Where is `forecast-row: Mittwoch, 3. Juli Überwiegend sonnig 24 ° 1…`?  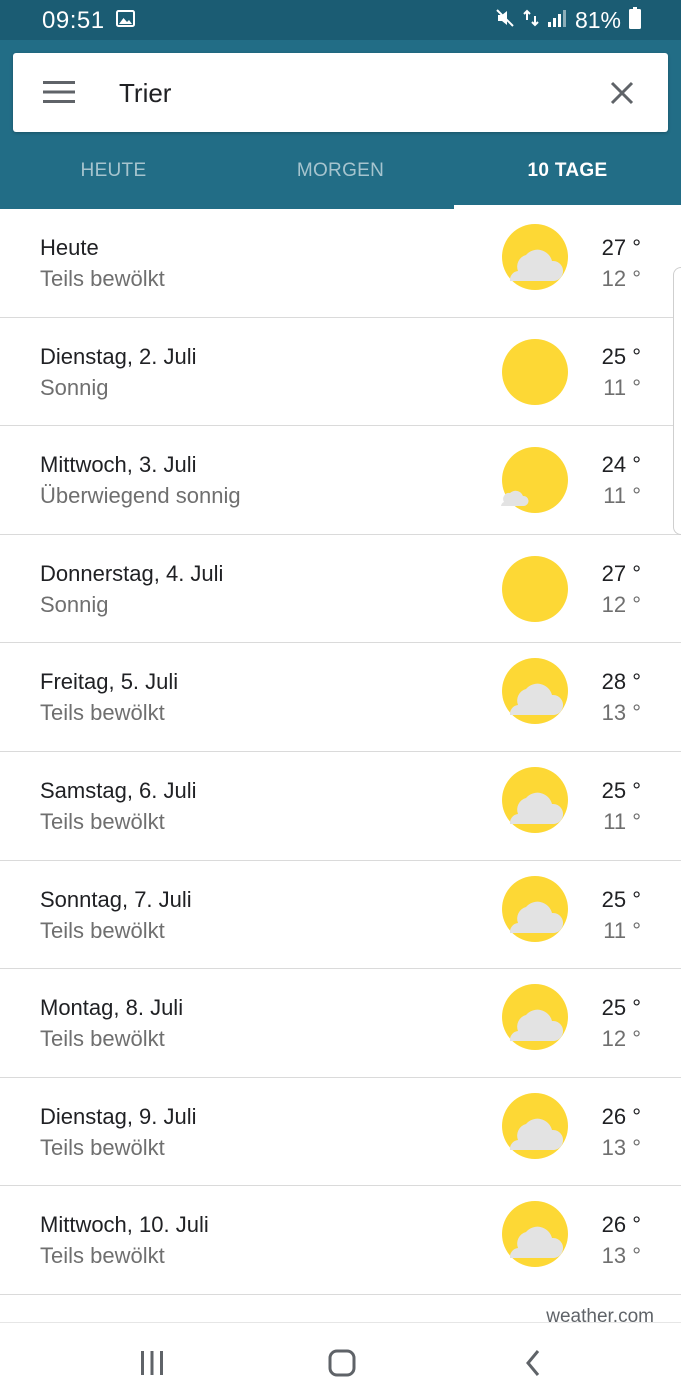 forecast-row: Mittwoch, 3. Juli Überwiegend sonnig 24 ° 1… is located at coordinates (340, 480).